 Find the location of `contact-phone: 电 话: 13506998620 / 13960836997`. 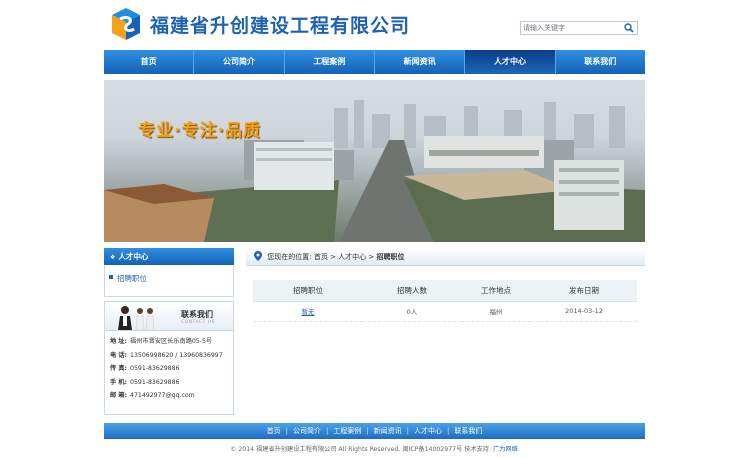

contact-phone: 电 话: 13506998620 / 13960836997 is located at coordinates (169, 356).